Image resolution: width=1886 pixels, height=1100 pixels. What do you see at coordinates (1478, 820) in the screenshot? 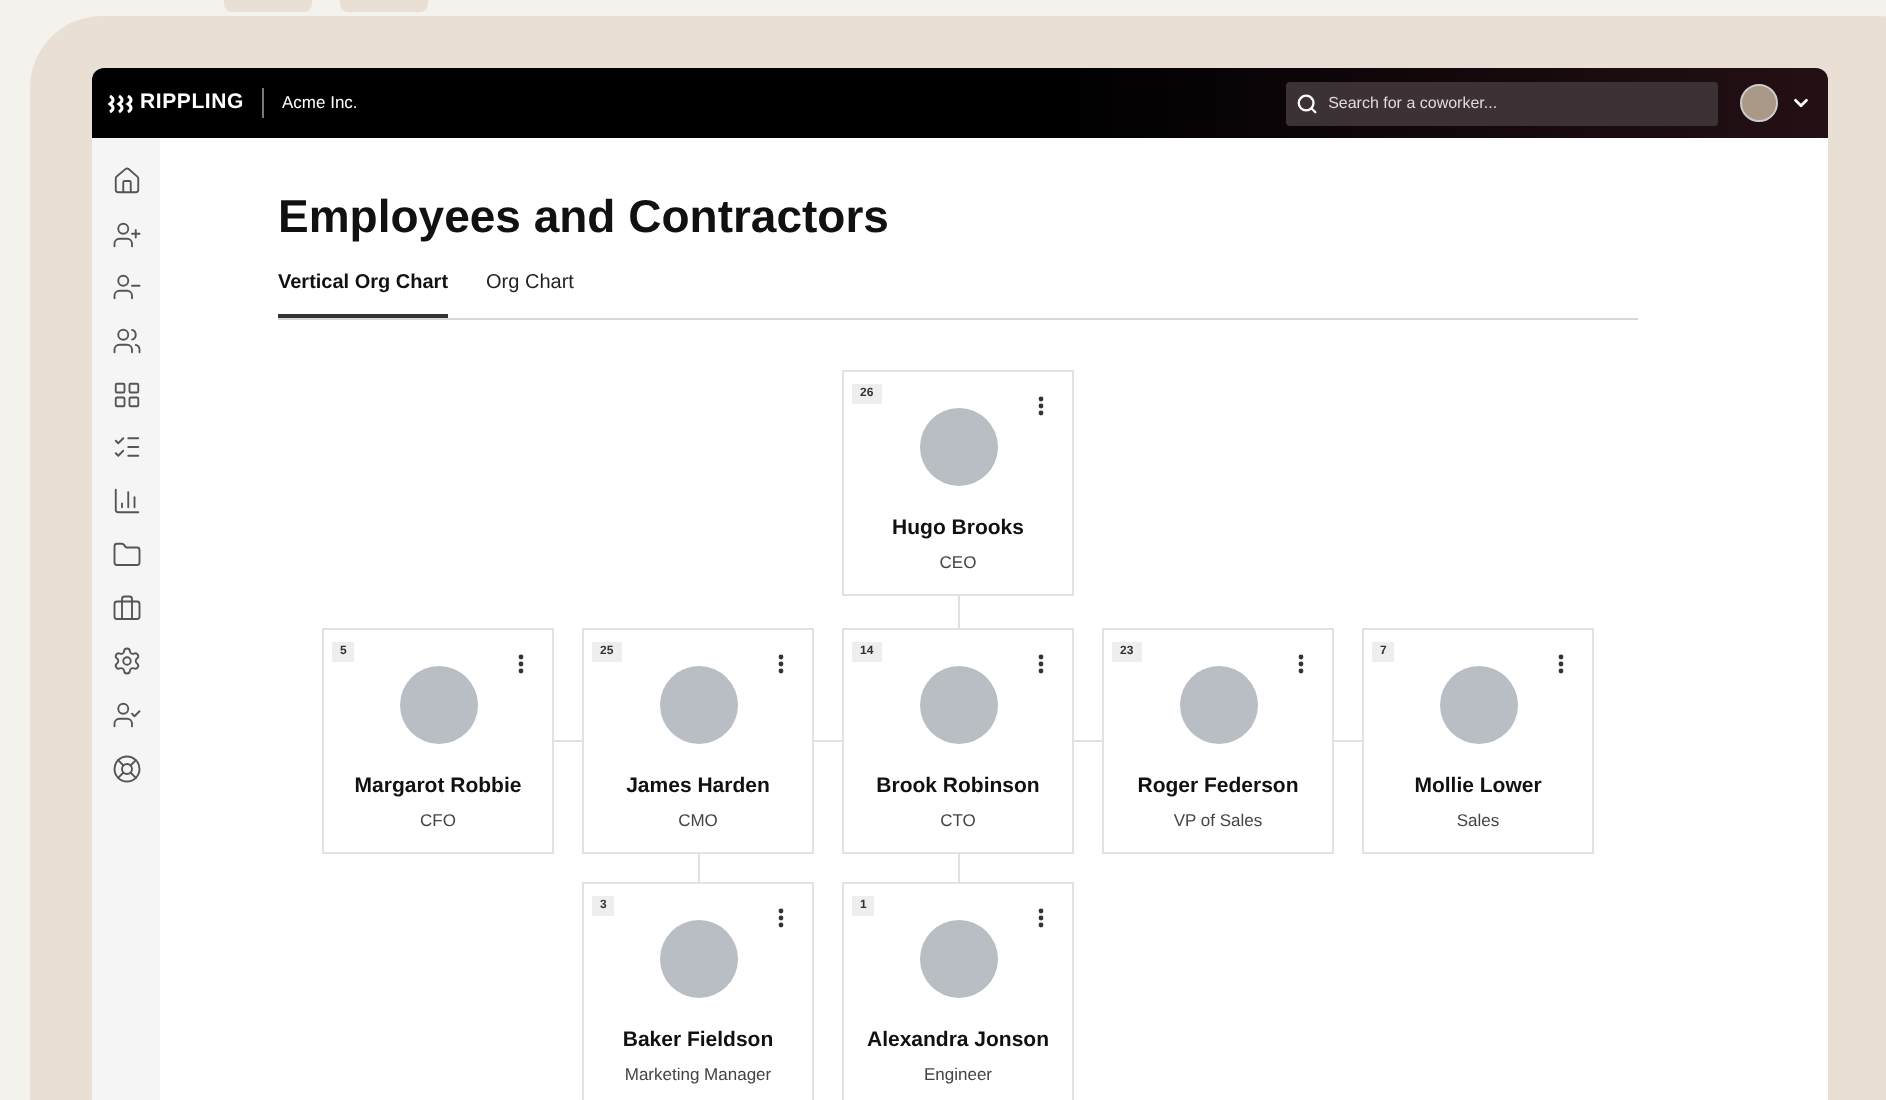
I see `job-title: Sales` at bounding box center [1478, 820].